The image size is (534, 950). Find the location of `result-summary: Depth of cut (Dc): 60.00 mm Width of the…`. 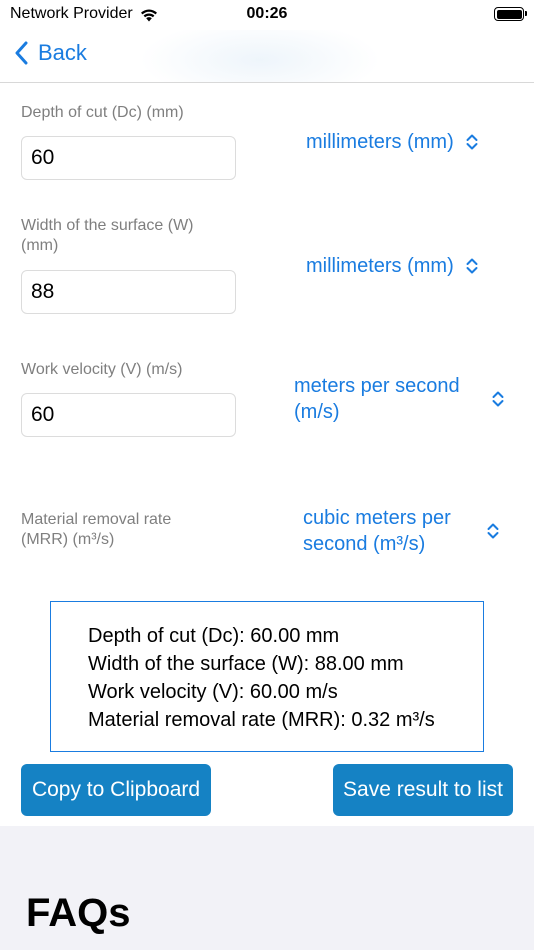

result-summary: Depth of cut (Dc): 60.00 mm Width of the… is located at coordinates (267, 676).